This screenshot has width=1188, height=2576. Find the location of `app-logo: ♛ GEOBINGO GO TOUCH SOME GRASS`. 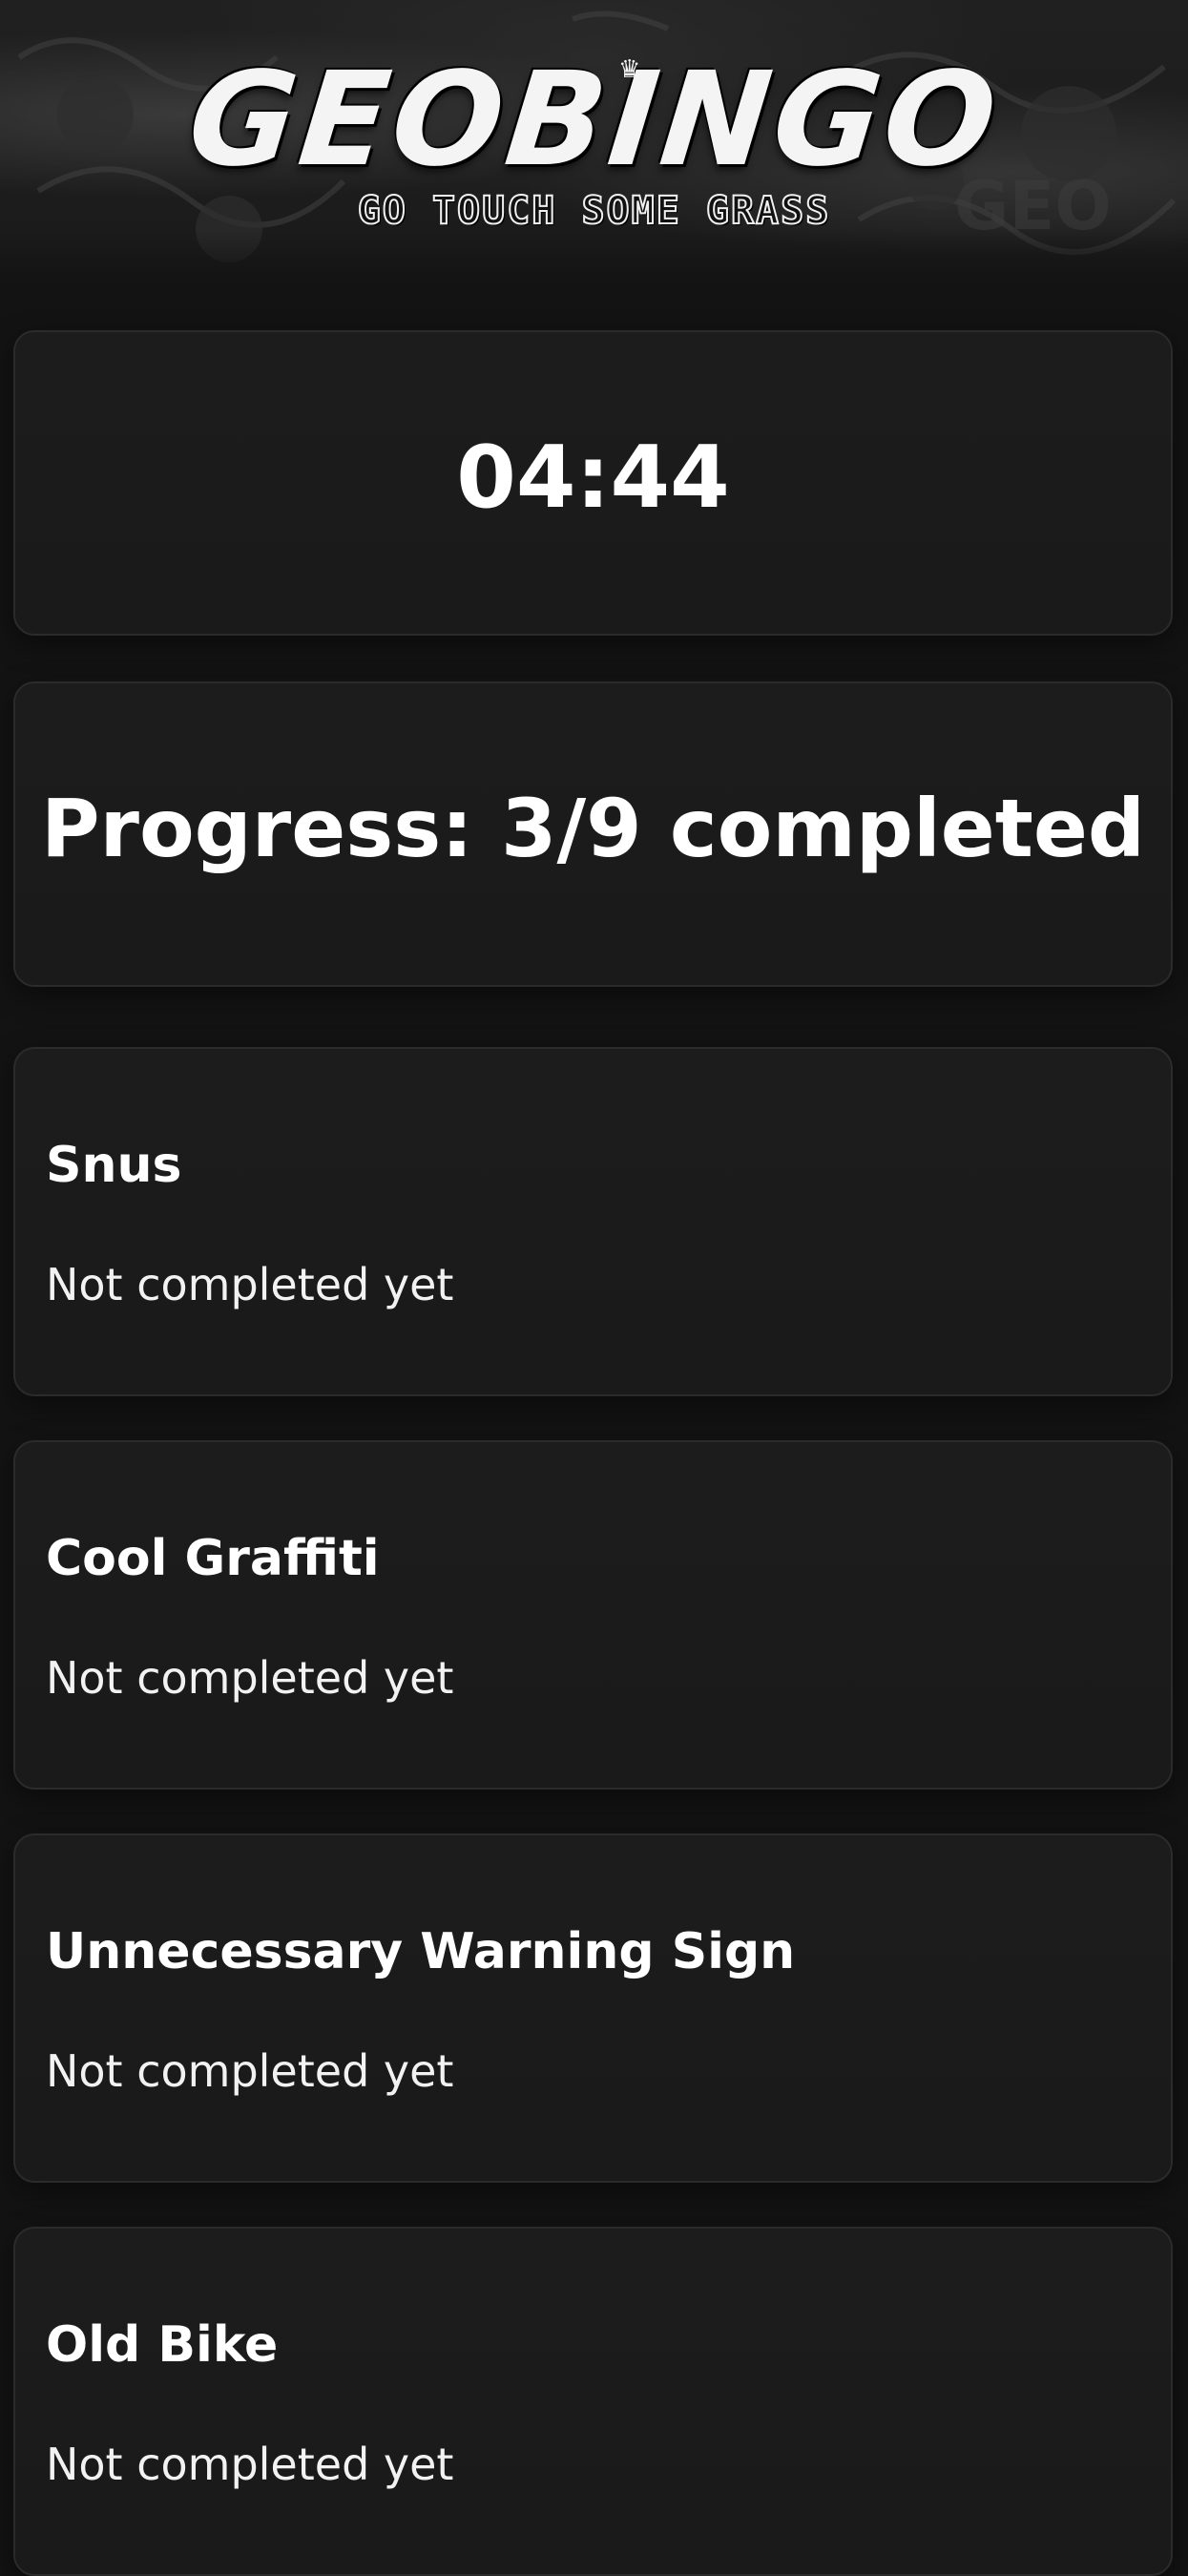

app-logo: ♛ GEOBINGO GO TOUCH SOME GRASS is located at coordinates (594, 139).